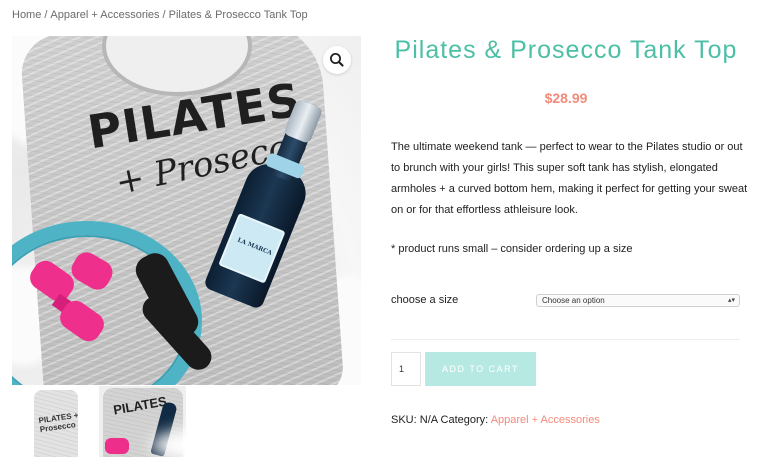 The width and height of the screenshot is (768, 457). Describe the element at coordinates (406, 369) in the screenshot. I see `quantity-input: 1` at that location.